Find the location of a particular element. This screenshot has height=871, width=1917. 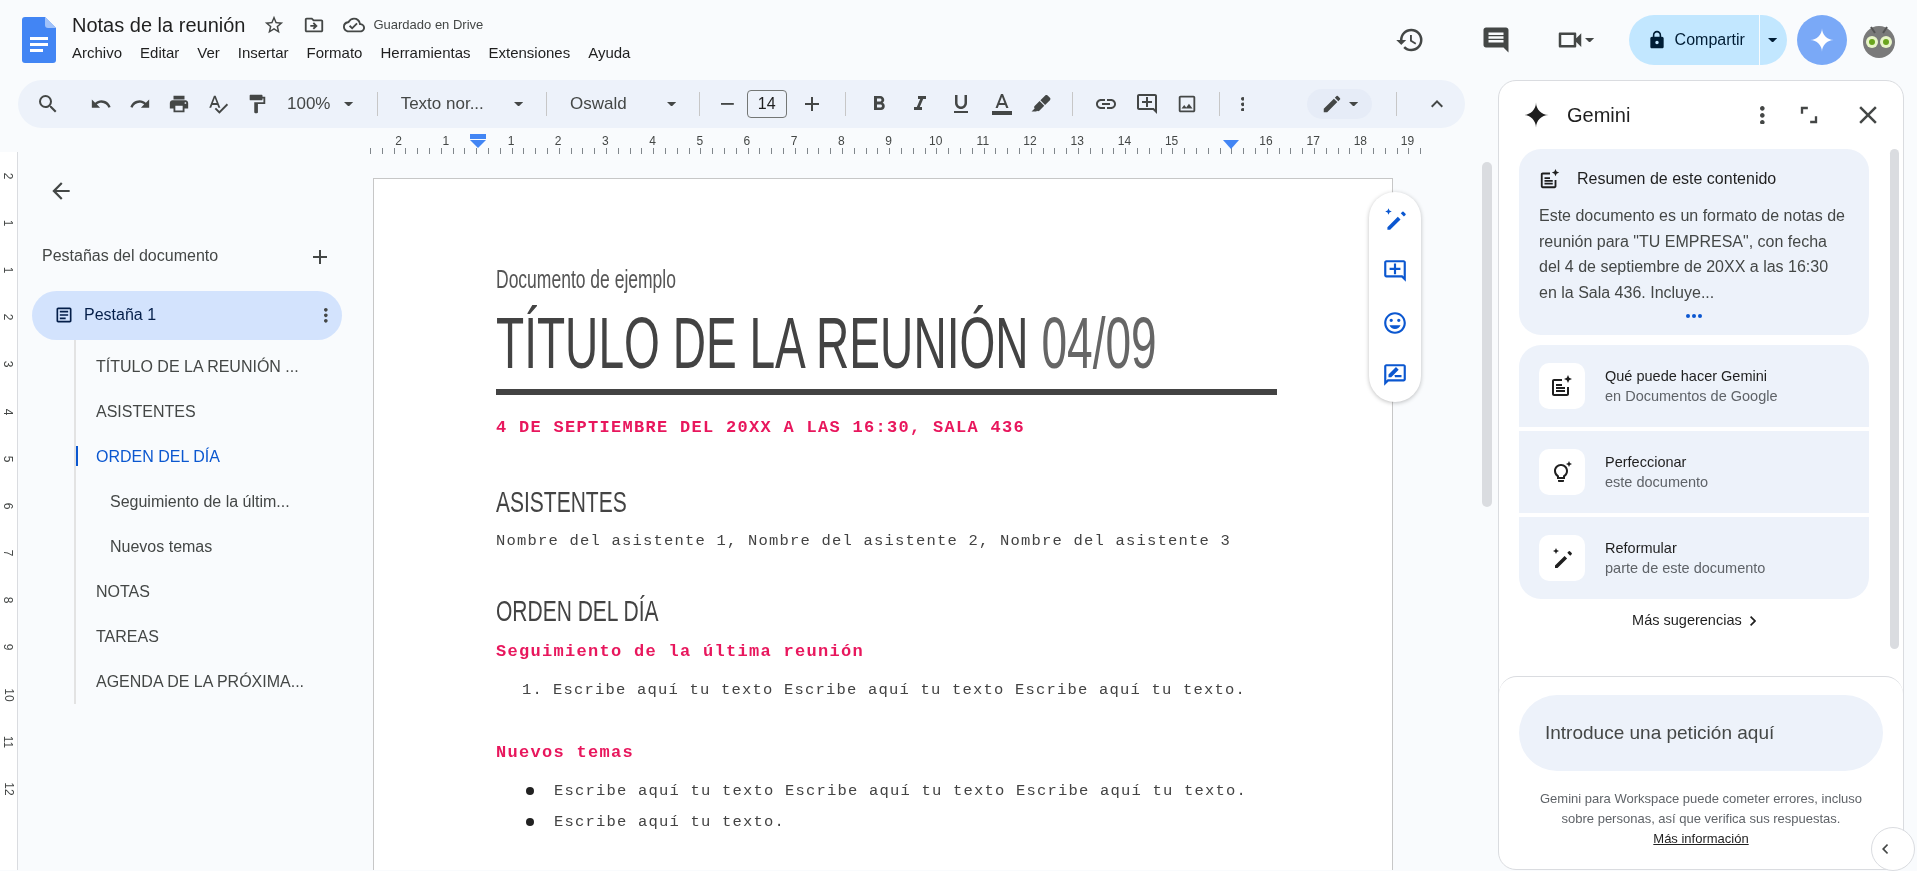

list-number: 1. is located at coordinates (532, 690).